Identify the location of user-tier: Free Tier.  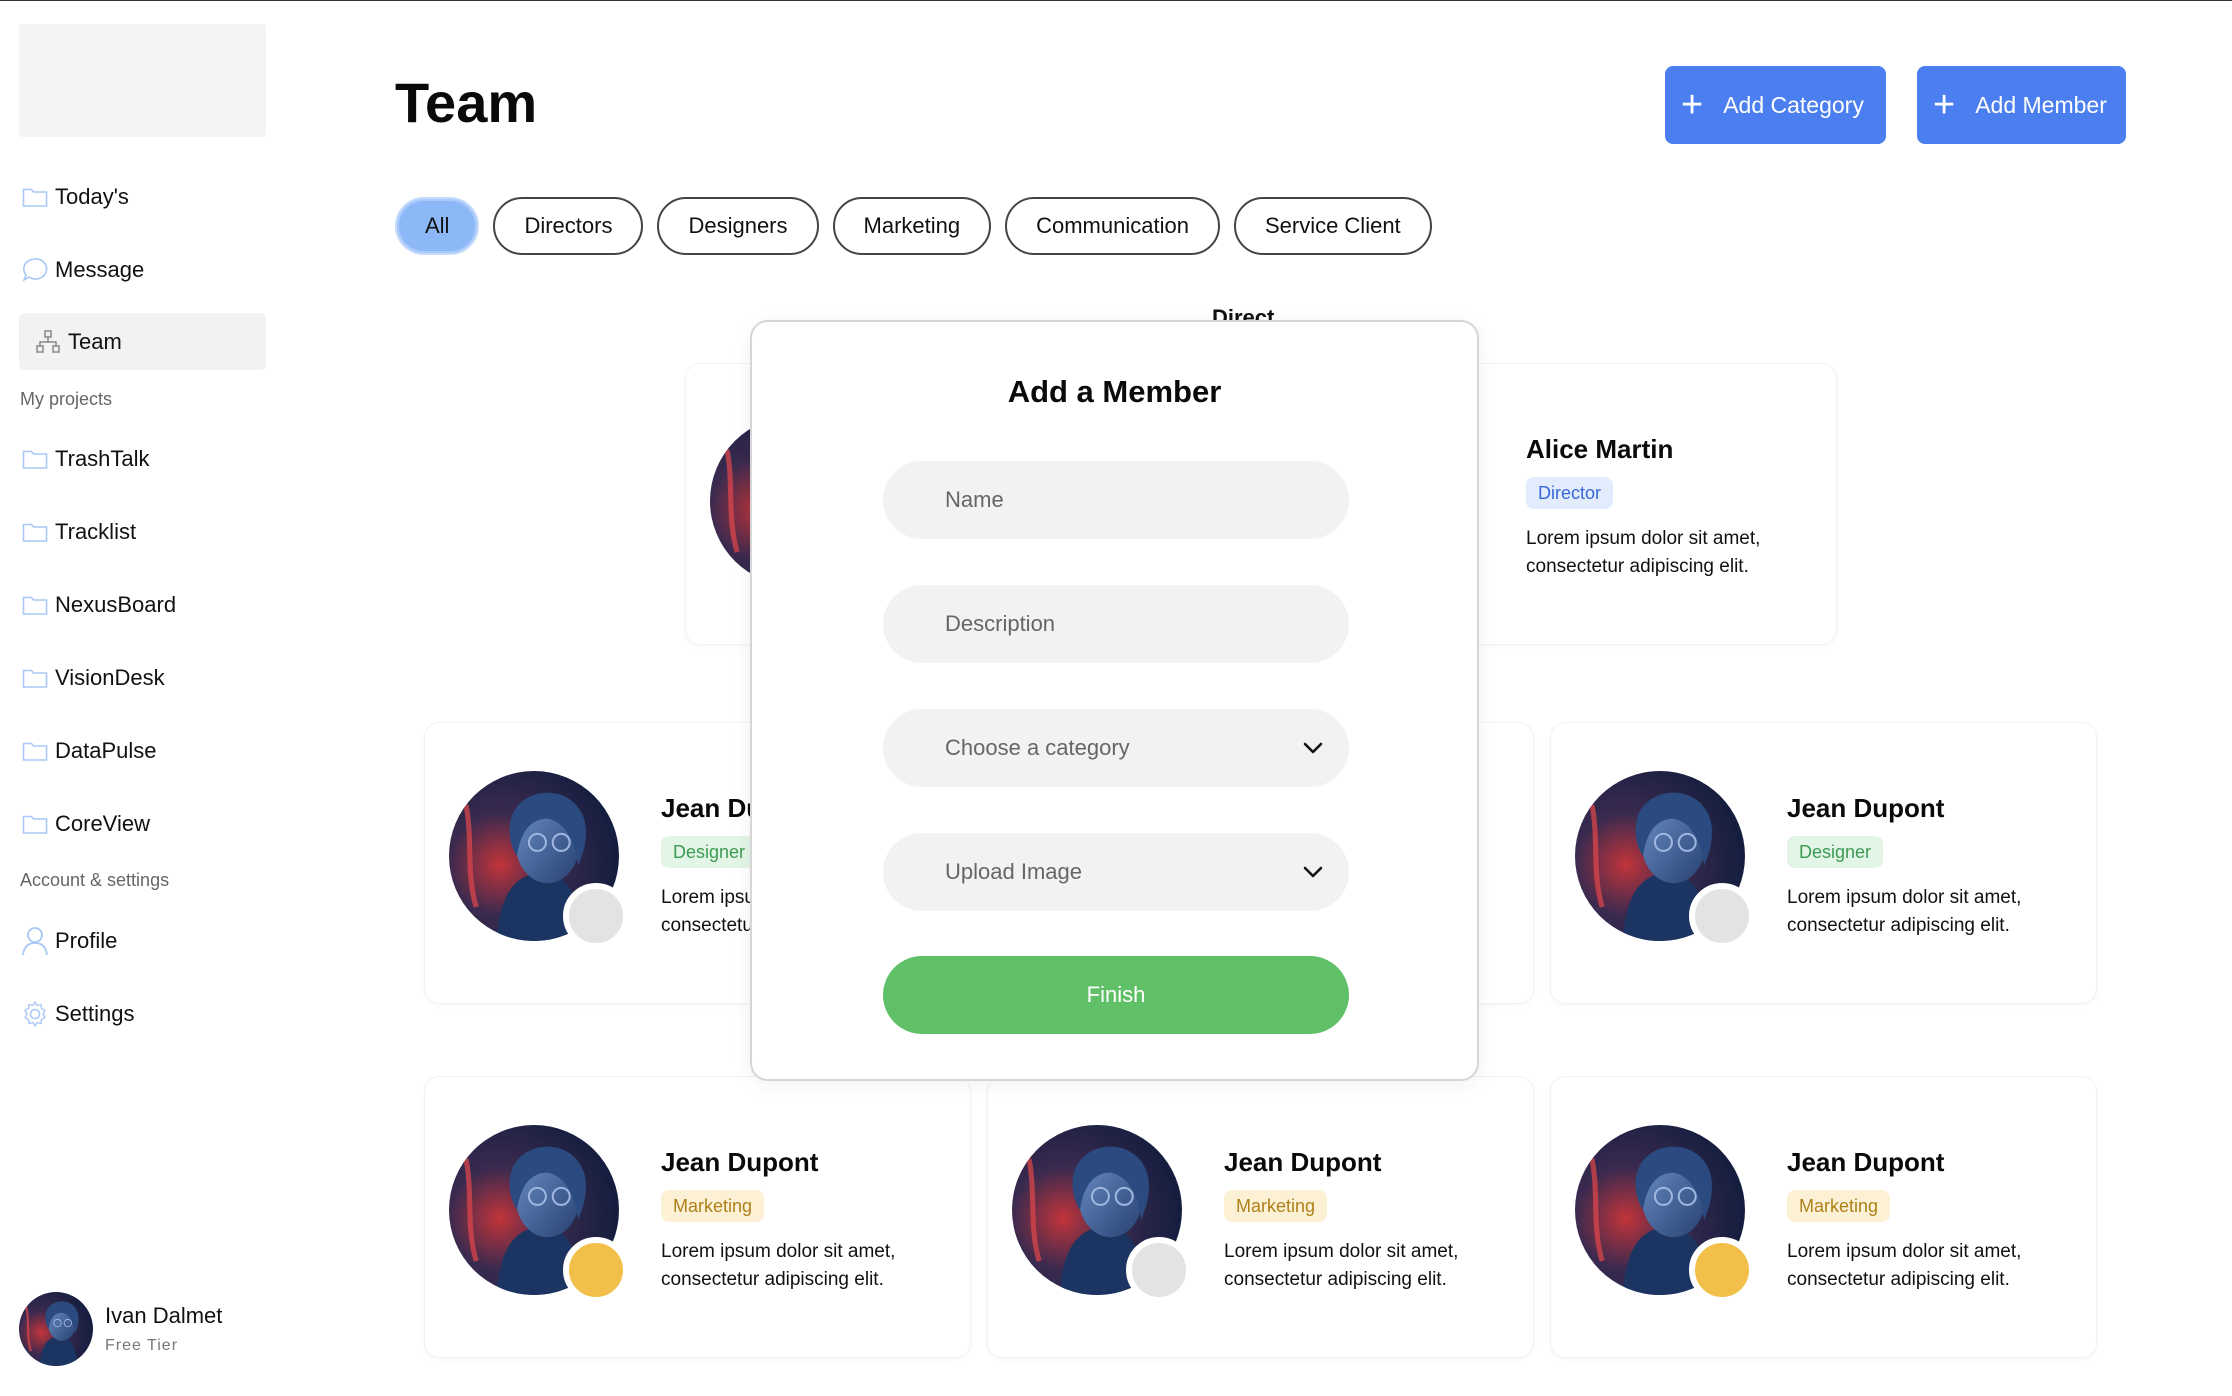
(142, 1345).